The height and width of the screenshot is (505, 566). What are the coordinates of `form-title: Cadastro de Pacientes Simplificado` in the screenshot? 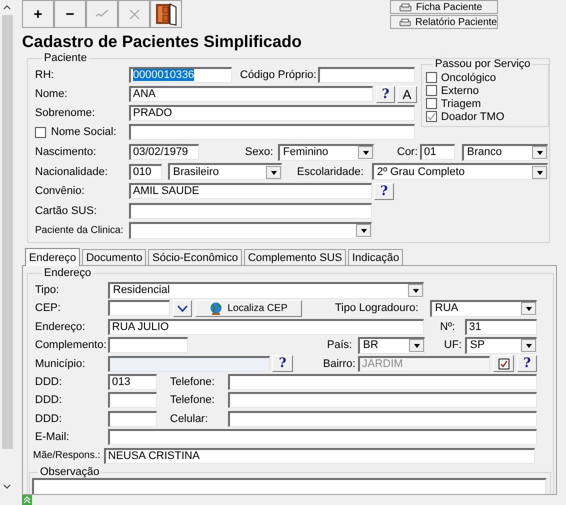 It's located at (162, 42).